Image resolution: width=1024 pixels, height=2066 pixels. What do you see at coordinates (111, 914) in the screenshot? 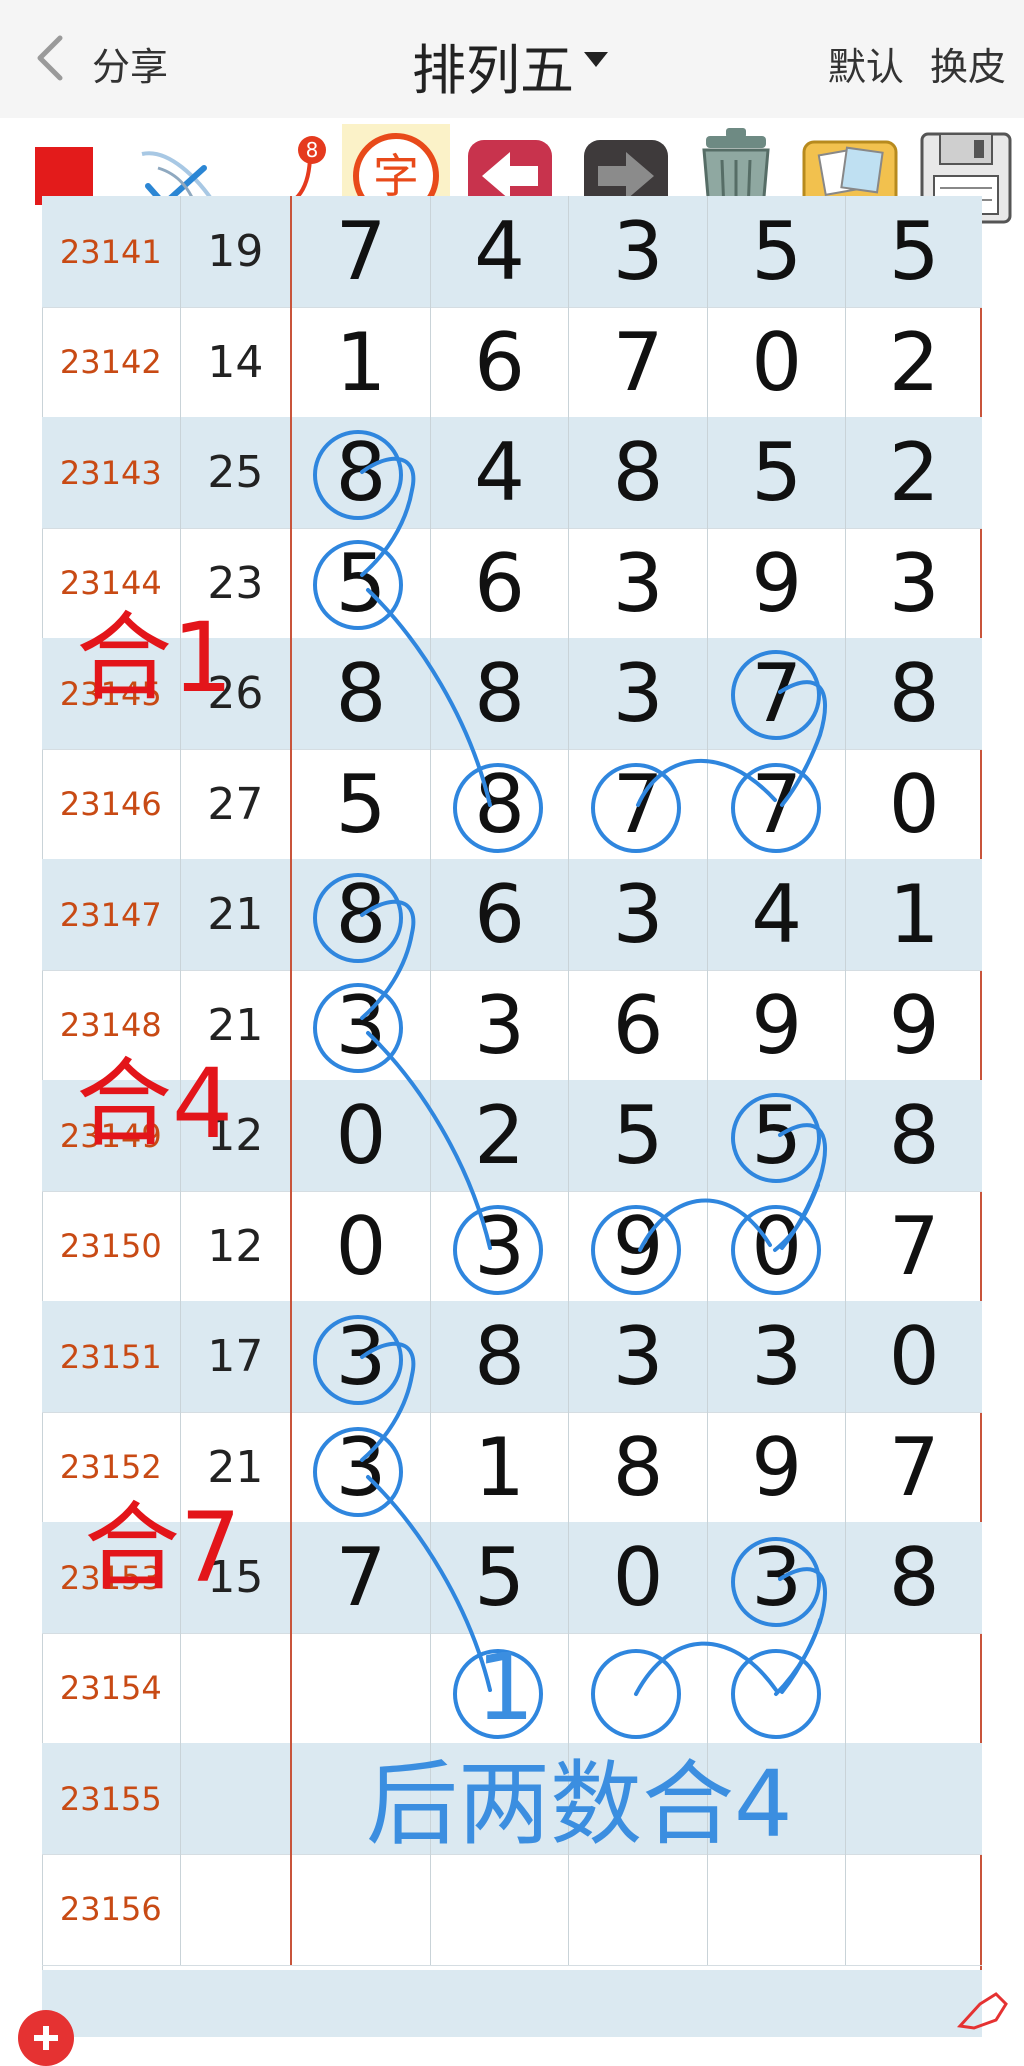
I see `period-cell: 23147` at bounding box center [111, 914].